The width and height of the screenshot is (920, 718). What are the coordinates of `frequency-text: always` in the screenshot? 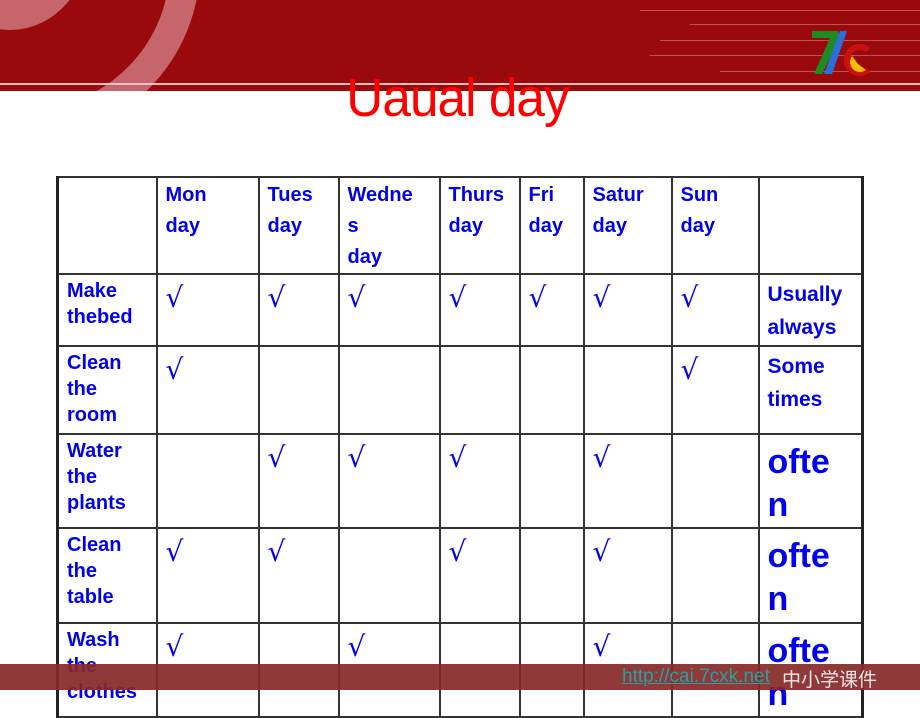 It's located at (802, 327).